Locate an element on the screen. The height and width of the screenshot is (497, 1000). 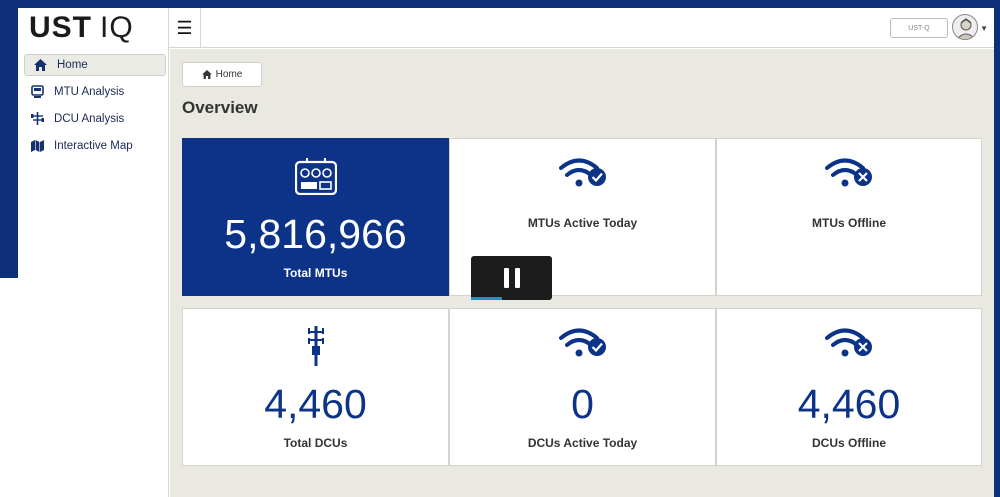
sidebar-item-interactive-map: Interactive Map is located at coordinates (95, 145).